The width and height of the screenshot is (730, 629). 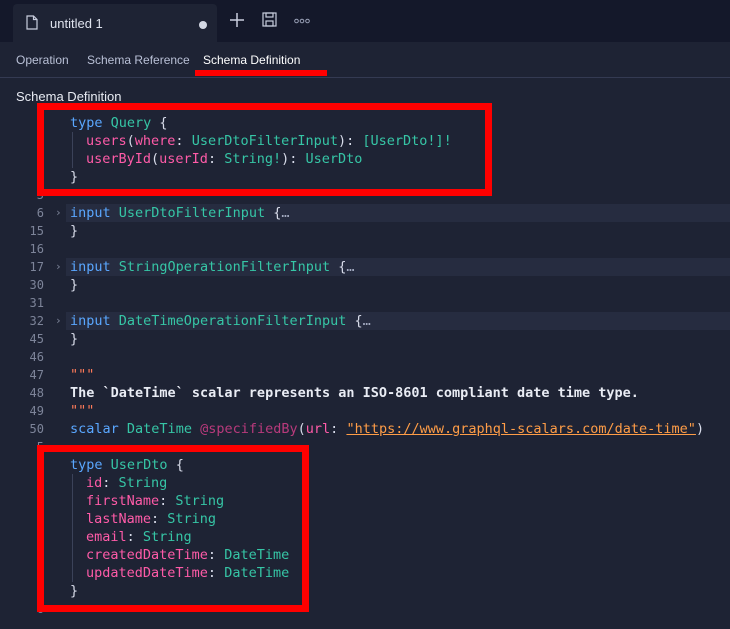 I want to click on line-number: 49, so click(x=36, y=411).